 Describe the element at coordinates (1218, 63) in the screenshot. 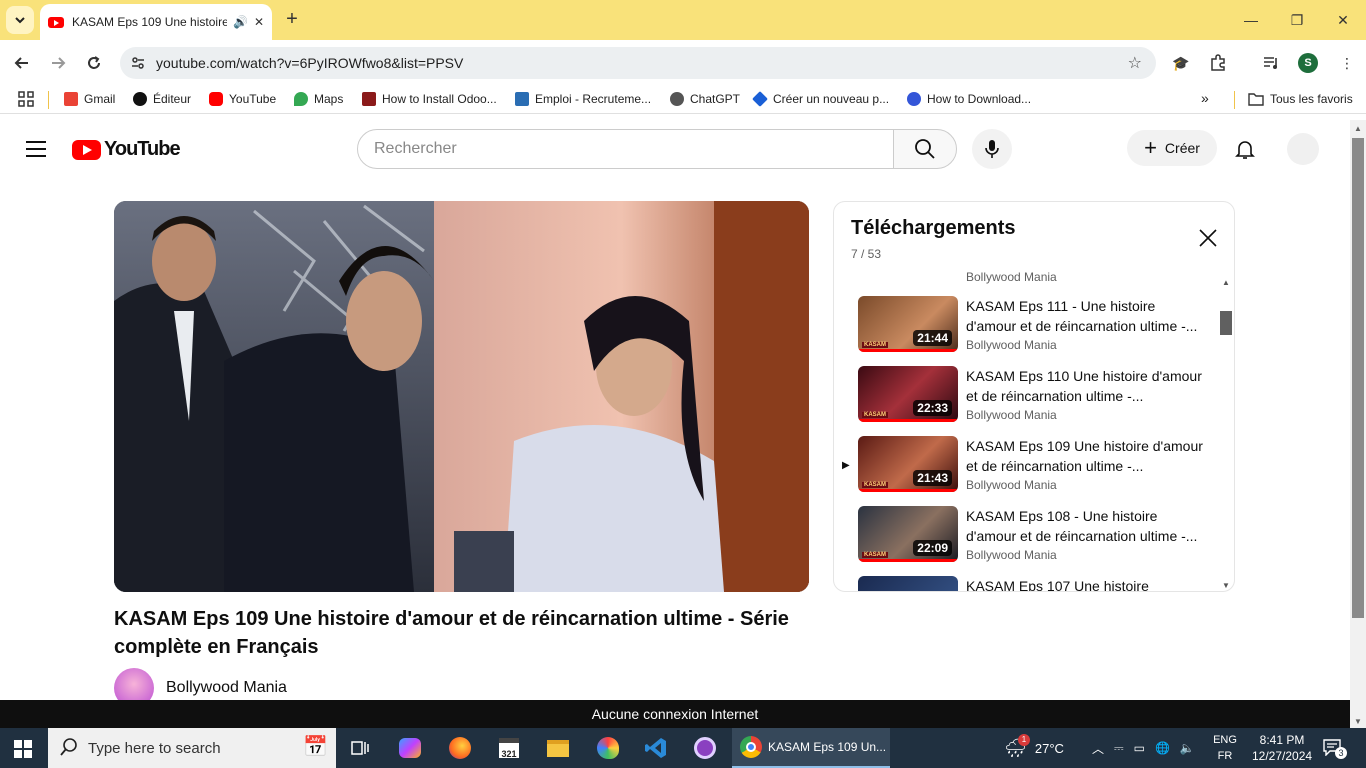

I see `extensions-puzzle-icon` at that location.